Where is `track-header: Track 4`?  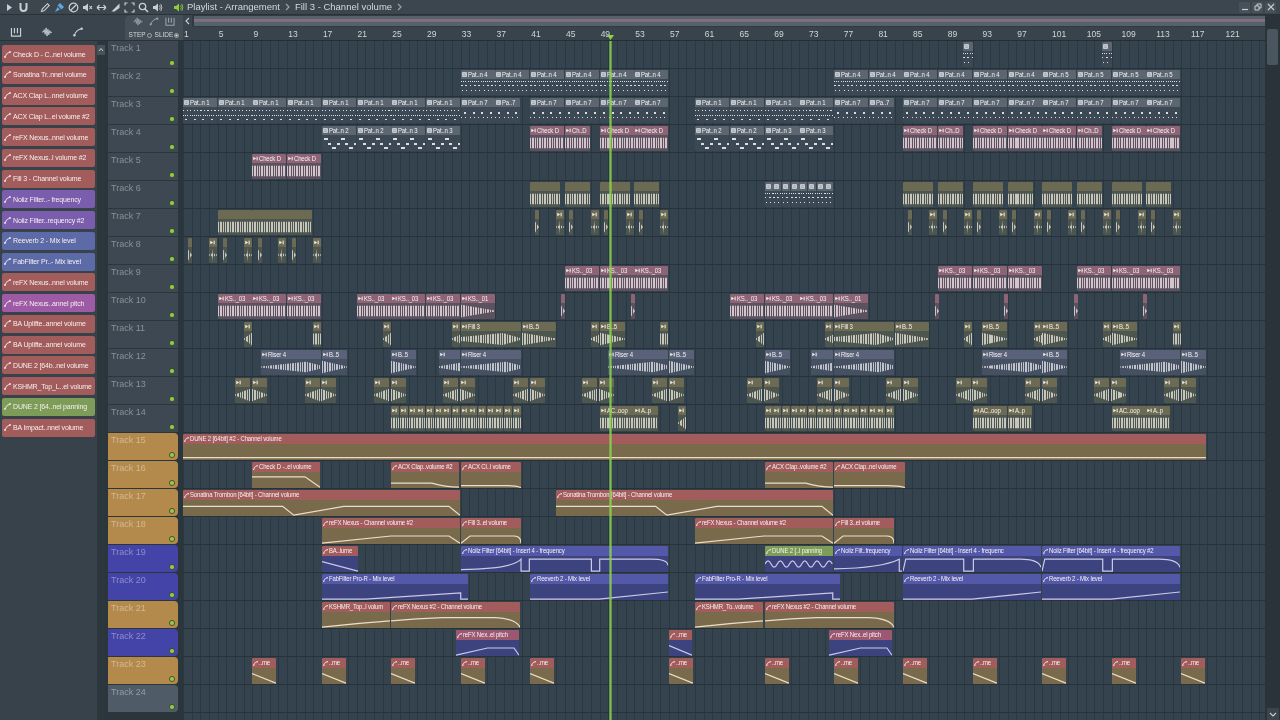 track-header: Track 4 is located at coordinates (143, 138).